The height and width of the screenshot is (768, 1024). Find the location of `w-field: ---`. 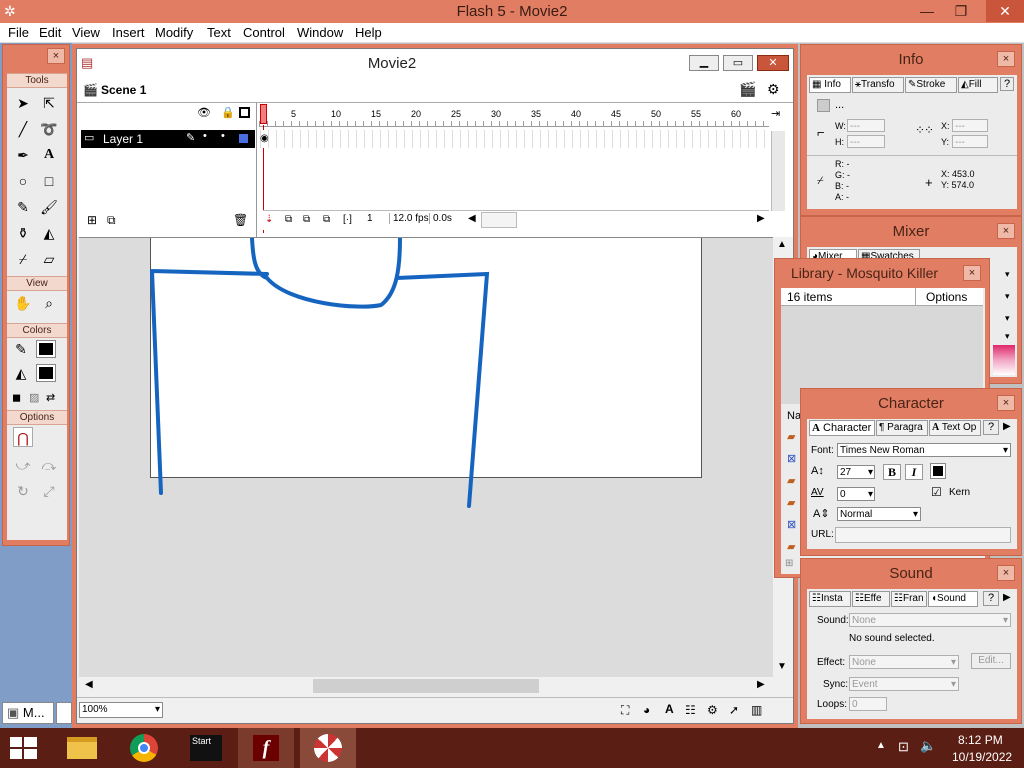

w-field: --- is located at coordinates (866, 125).